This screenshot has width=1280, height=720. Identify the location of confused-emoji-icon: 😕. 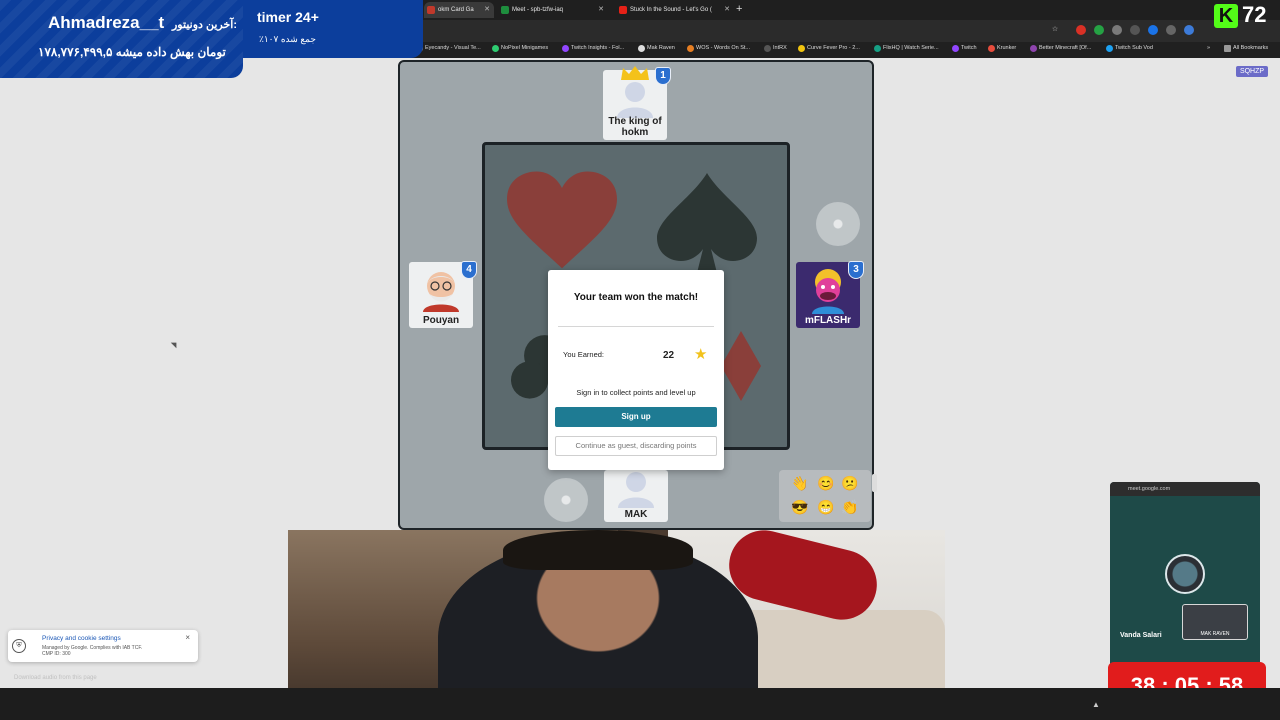
(849, 483).